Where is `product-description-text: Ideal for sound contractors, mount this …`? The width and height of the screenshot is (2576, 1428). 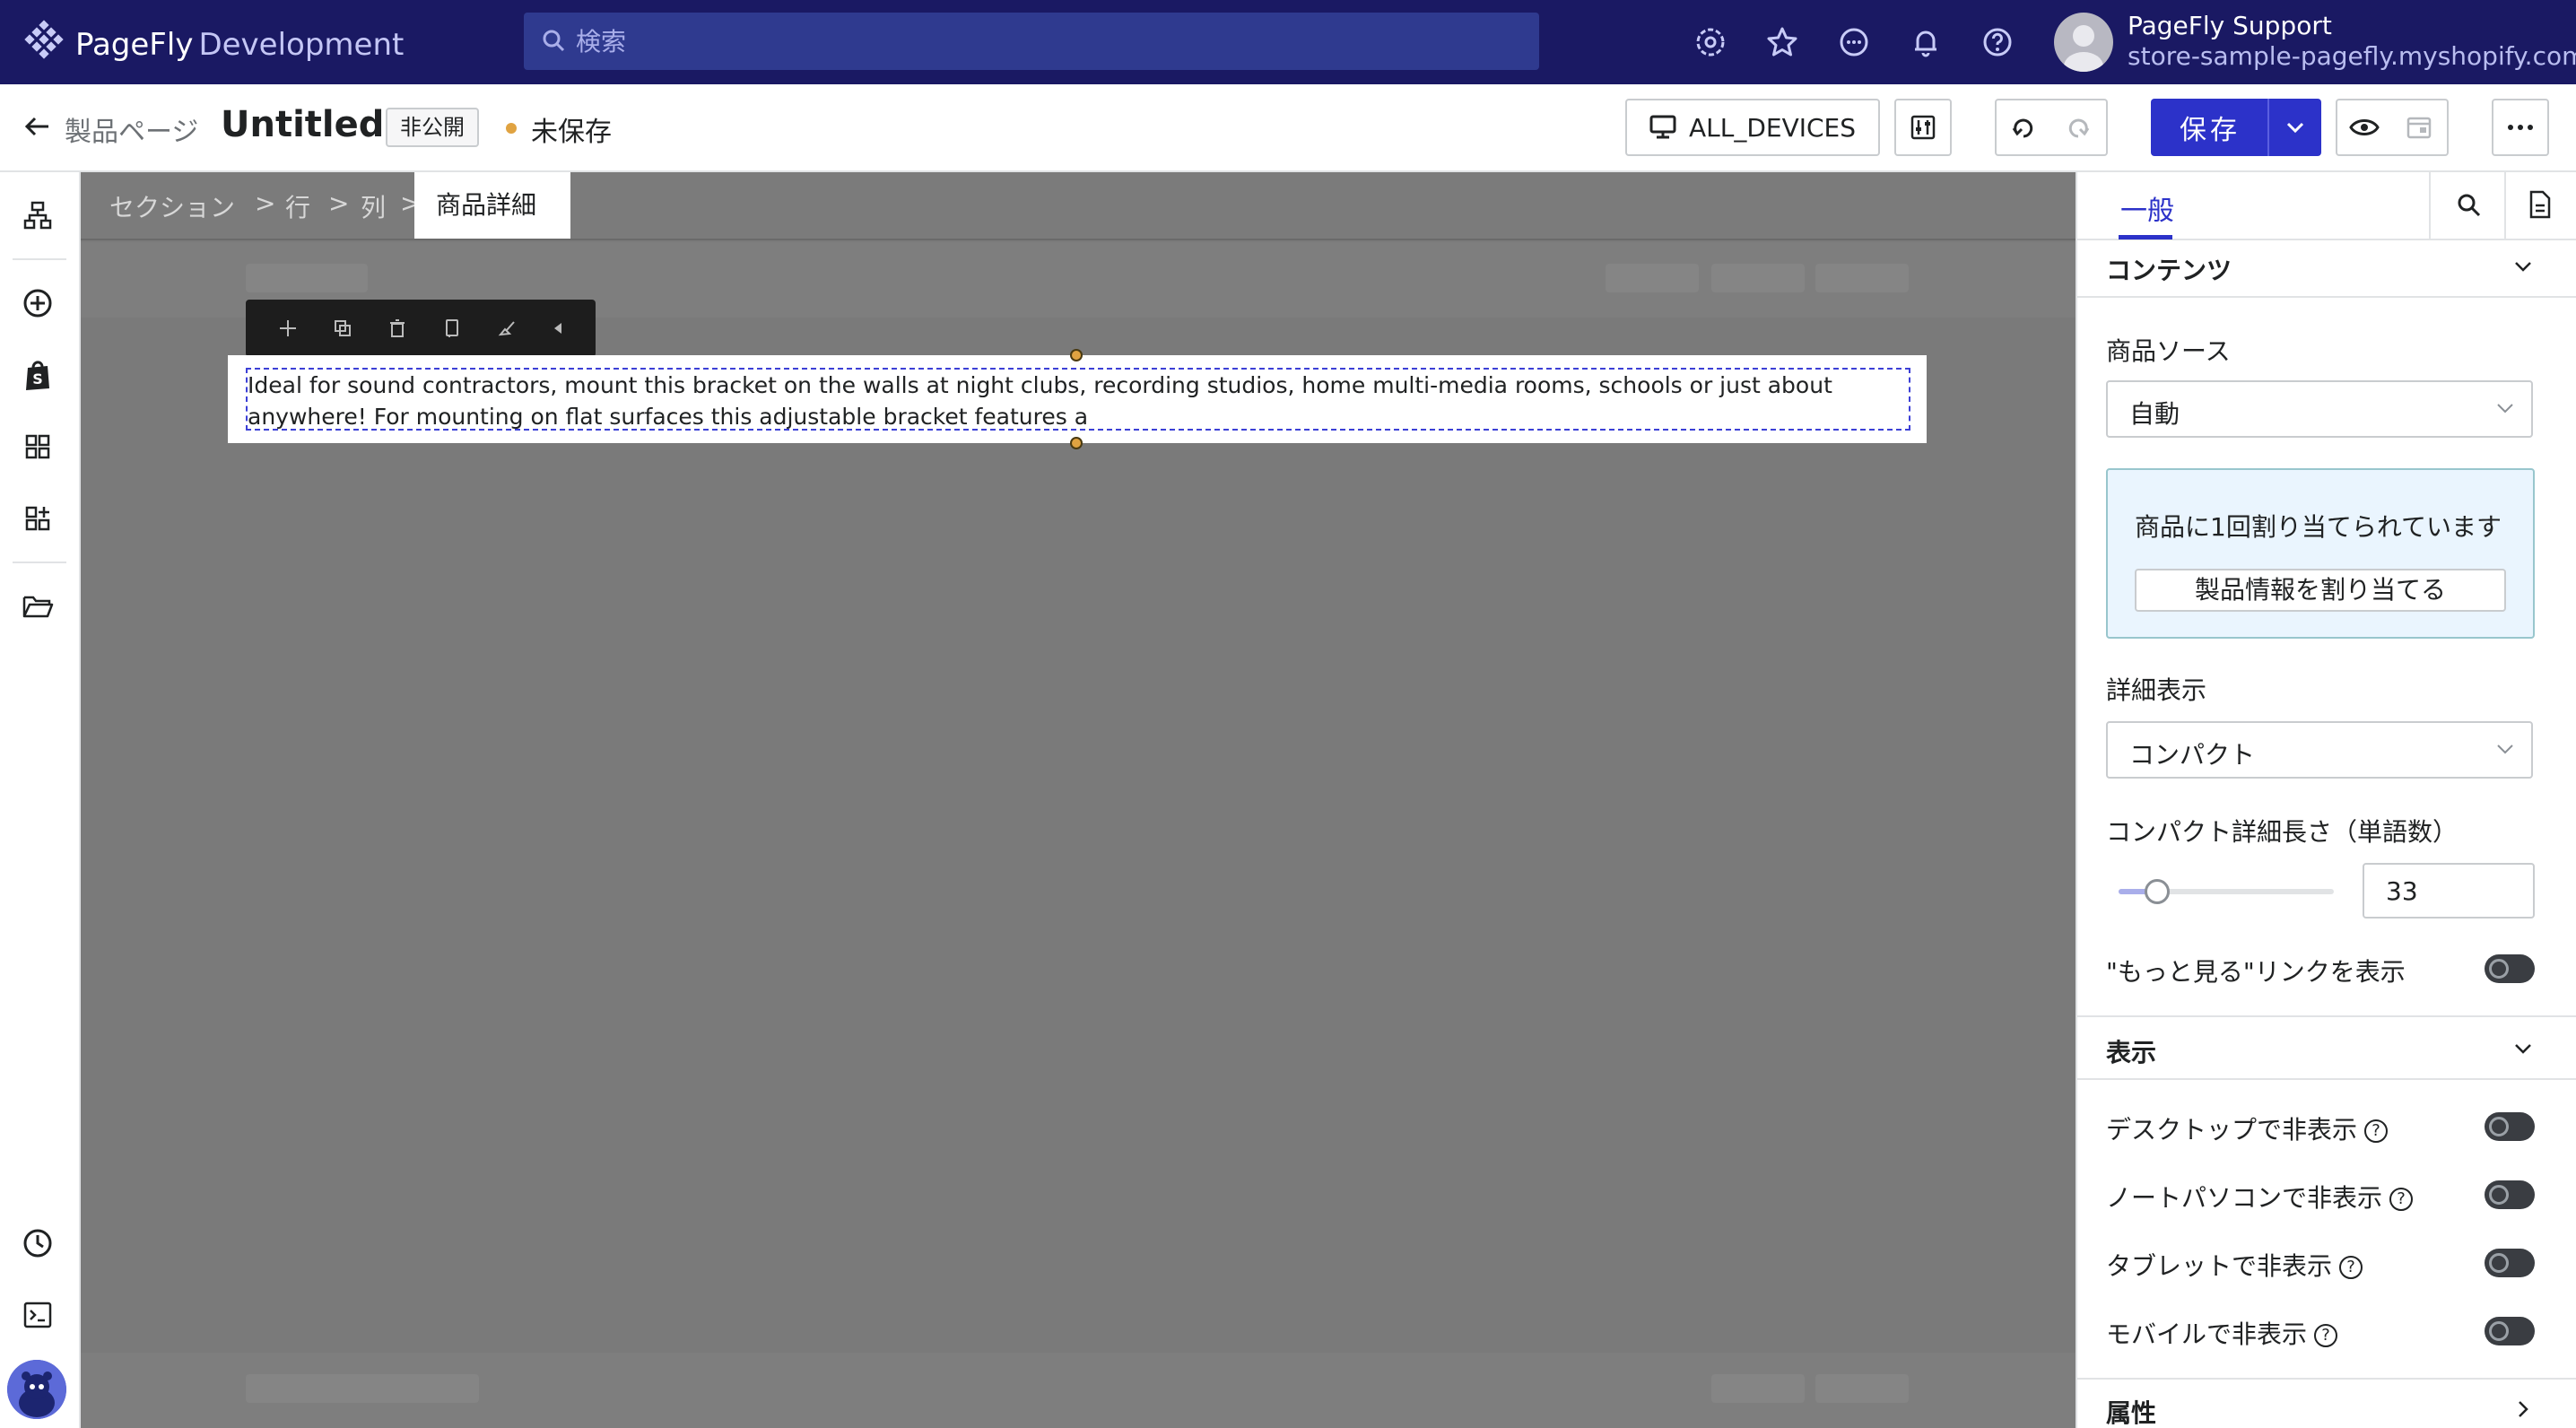
product-description-text: Ideal for sound contractors, mount this … is located at coordinates (1078, 400).